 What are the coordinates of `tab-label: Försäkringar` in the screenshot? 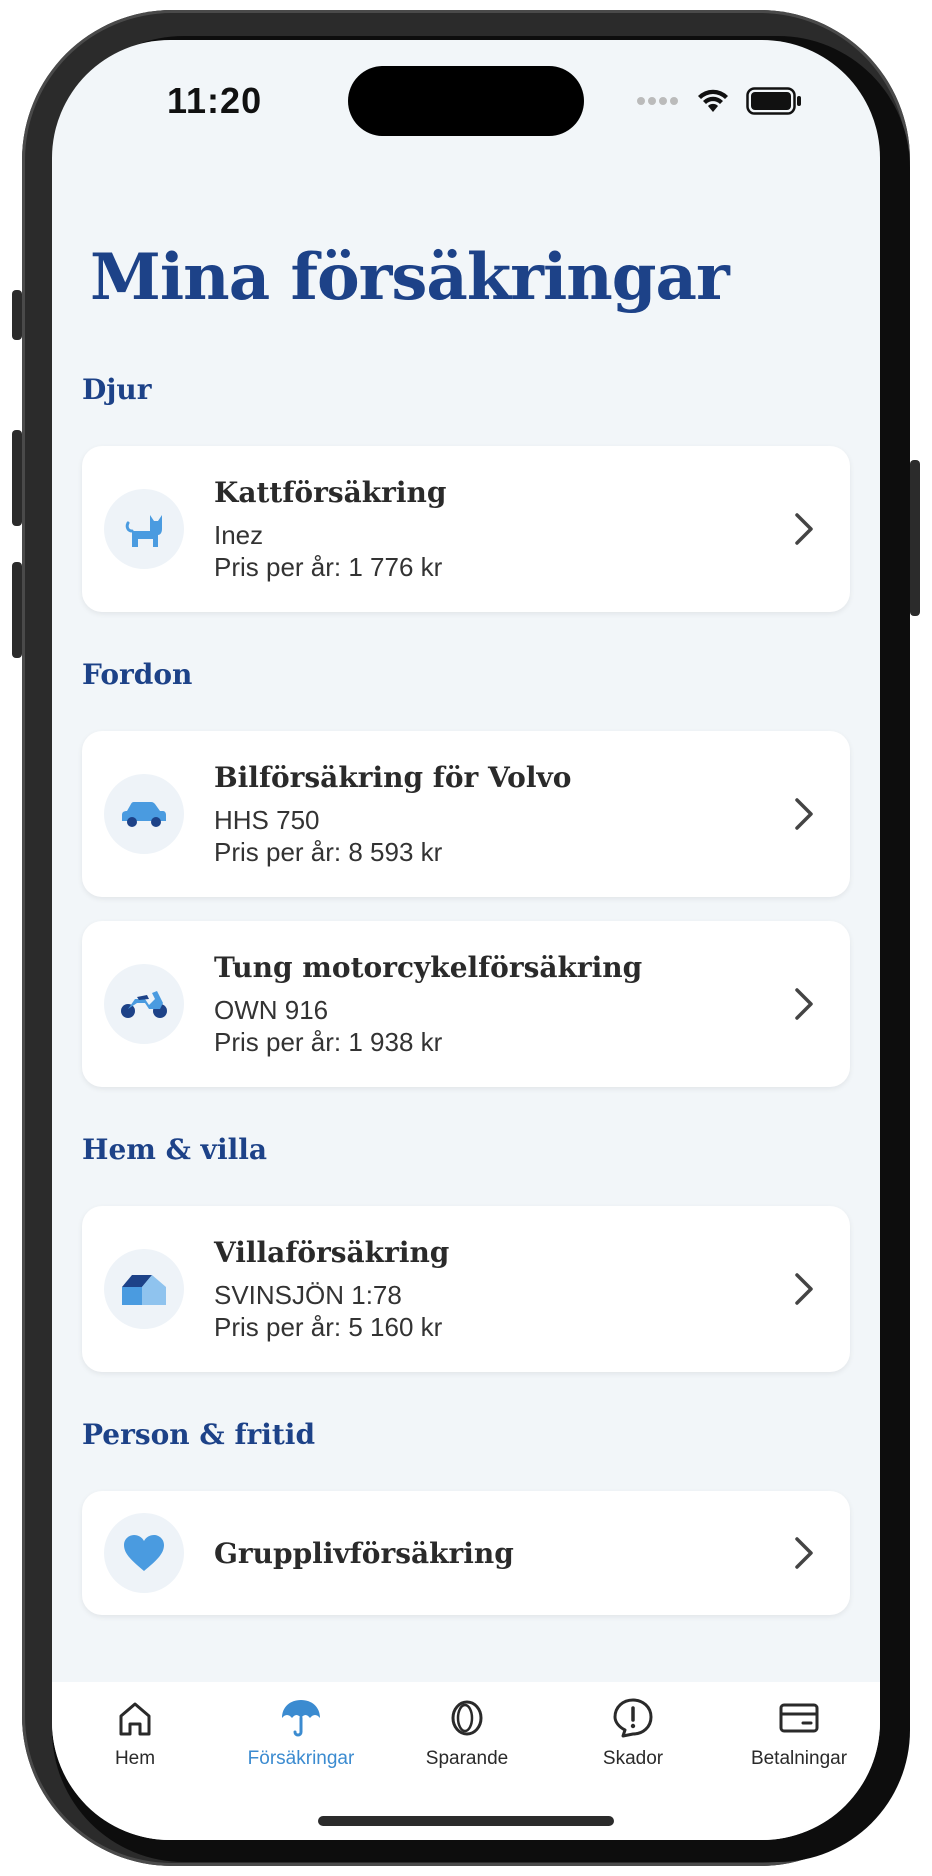 It's located at (301, 1758).